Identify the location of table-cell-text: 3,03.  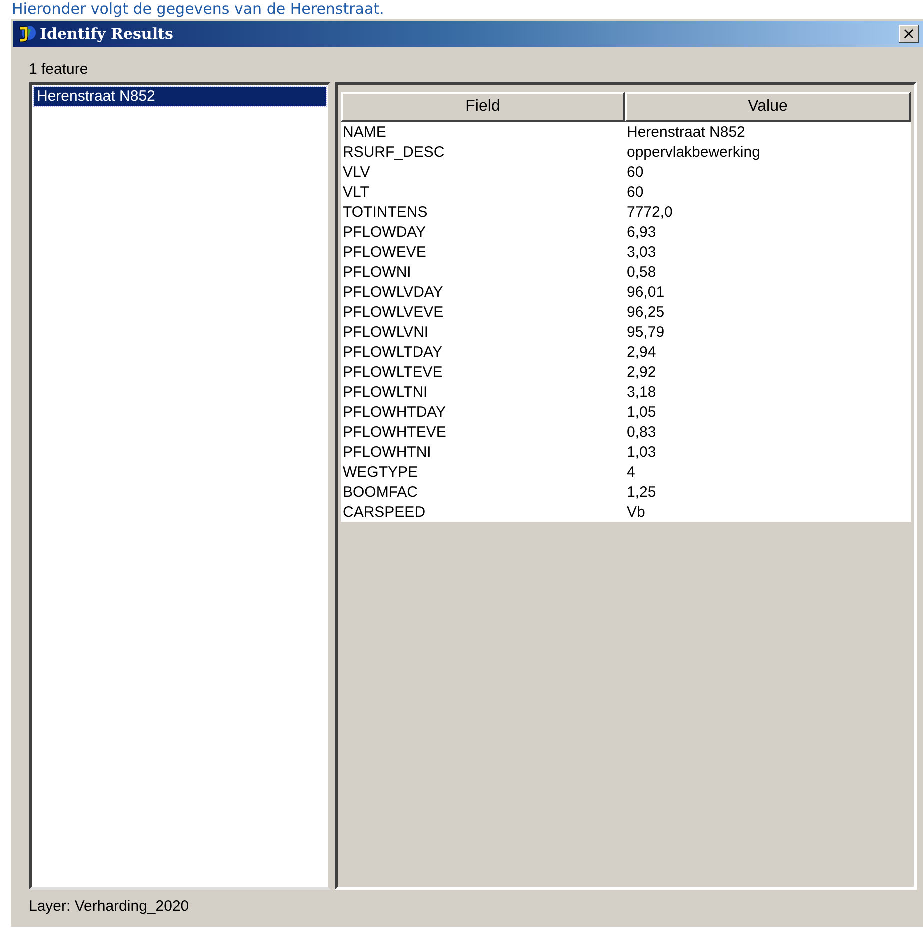
(642, 252).